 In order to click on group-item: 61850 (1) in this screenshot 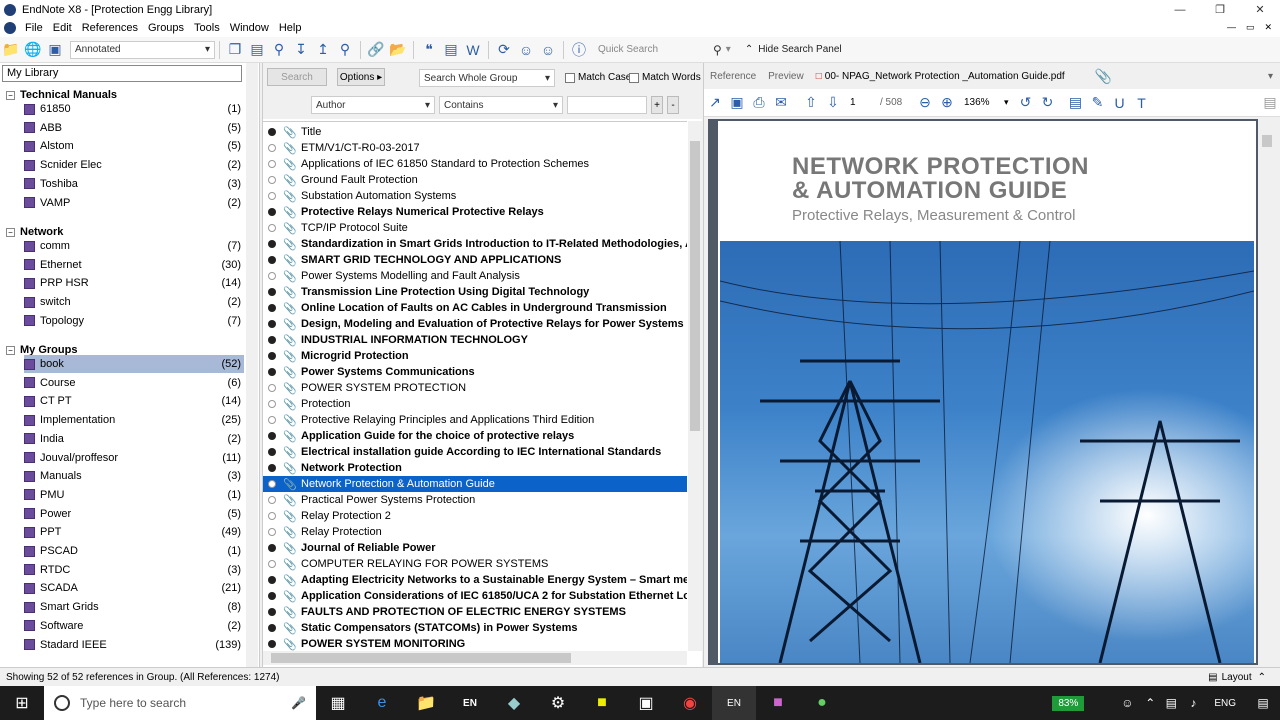, I will do `click(134, 109)`.